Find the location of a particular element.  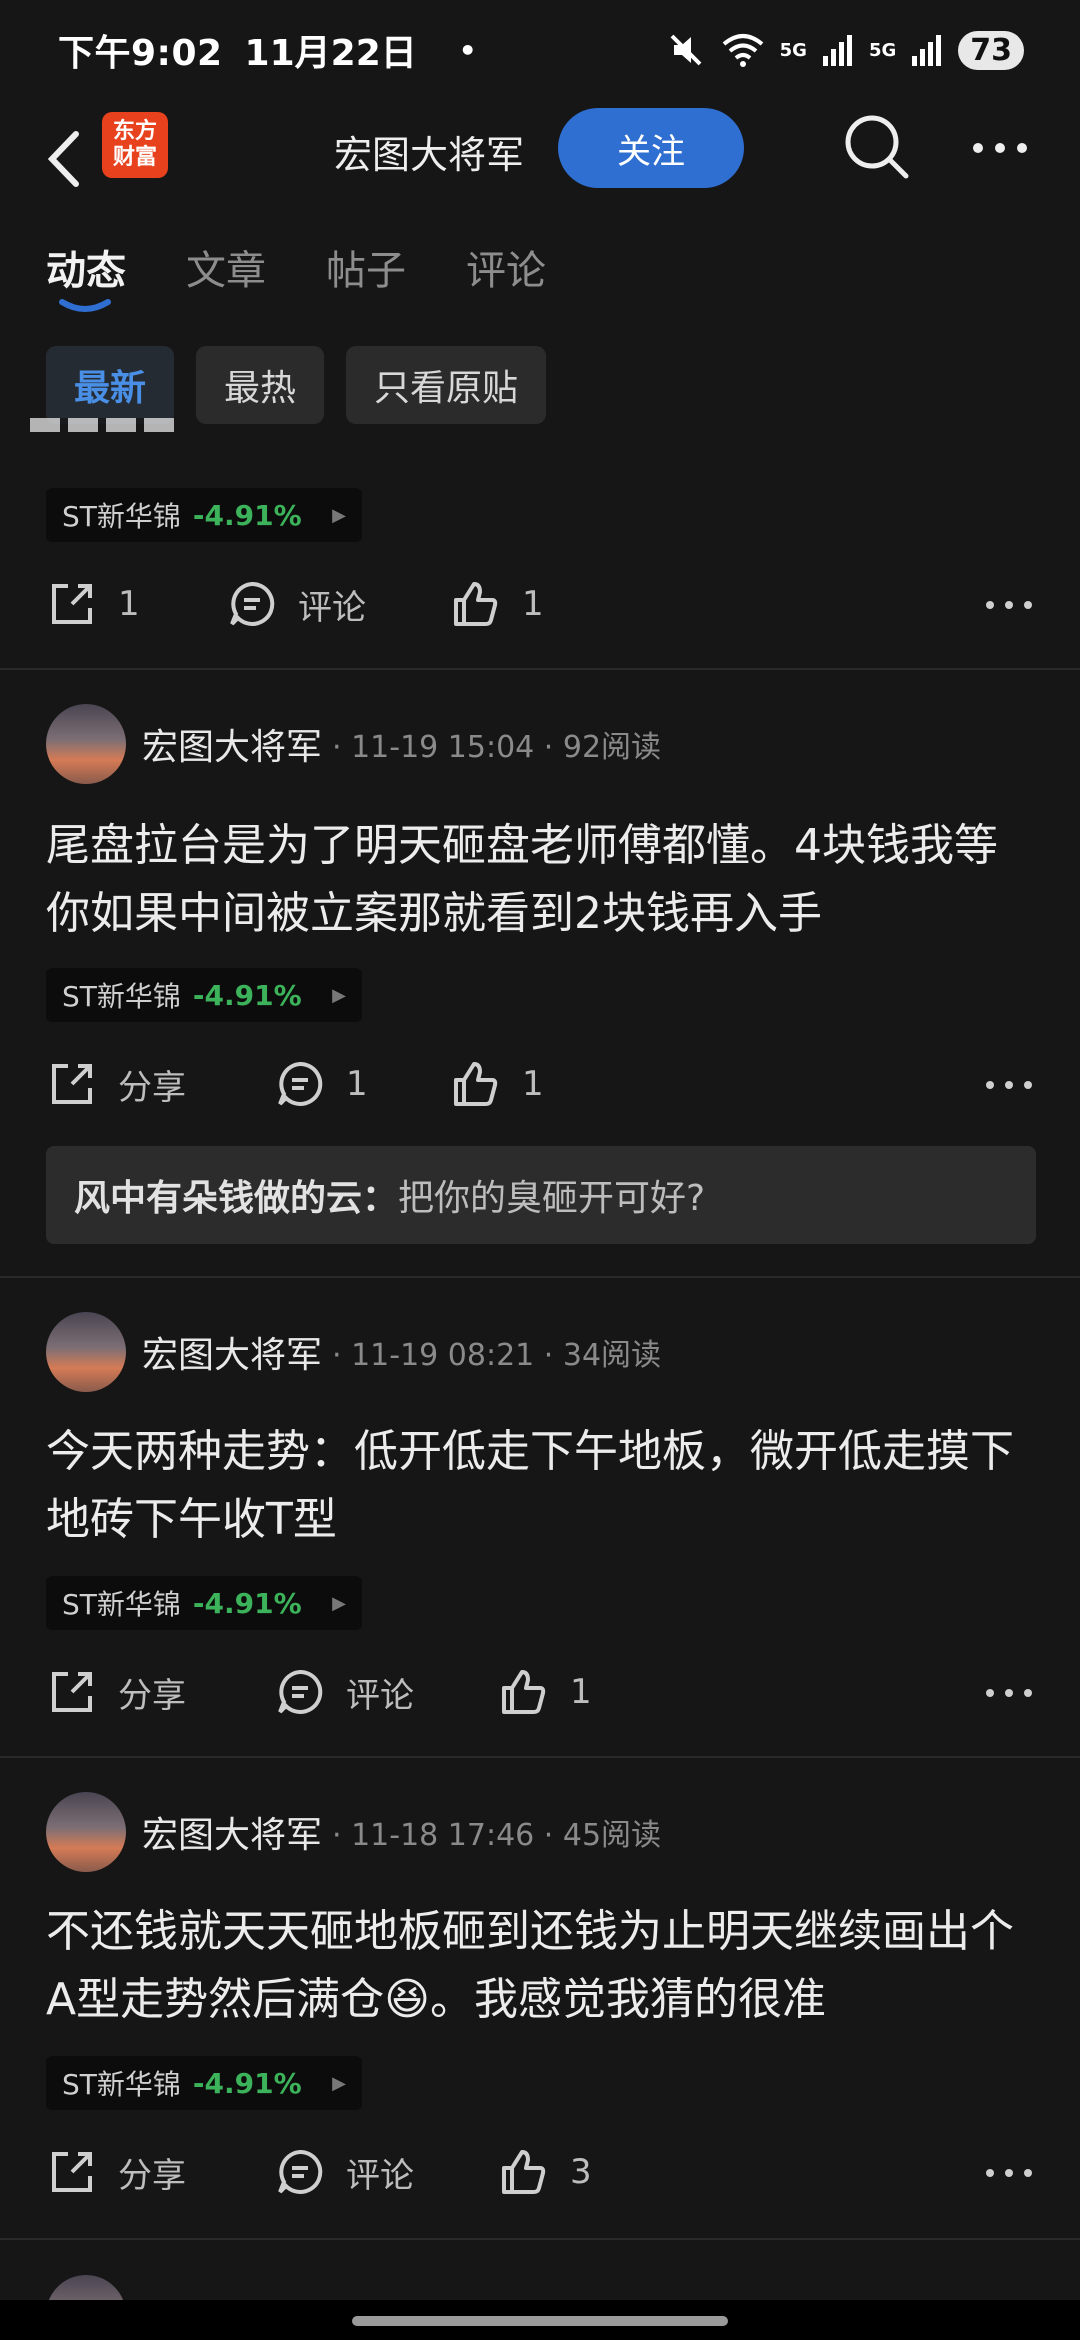

active-tab-indicator is located at coordinates (85, 305).